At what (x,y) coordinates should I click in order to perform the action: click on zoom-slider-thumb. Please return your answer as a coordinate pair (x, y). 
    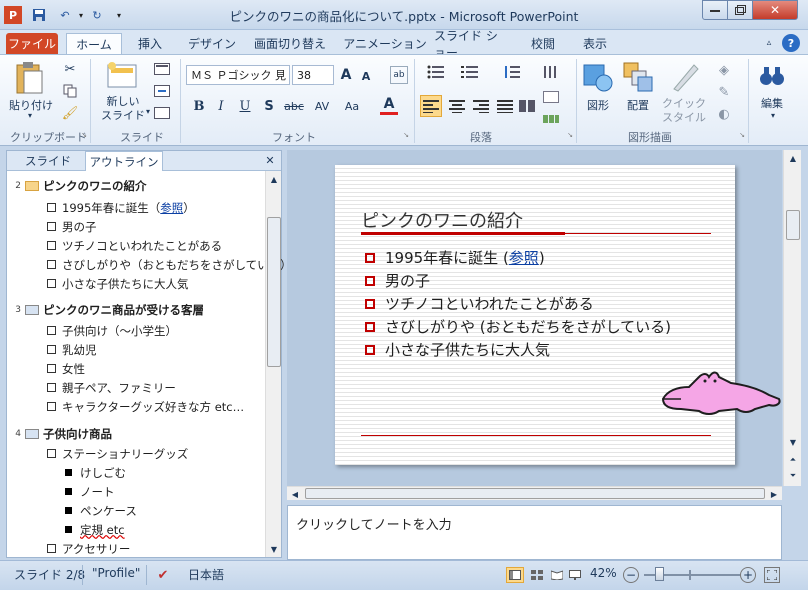
    Looking at the image, I should click on (659, 574).